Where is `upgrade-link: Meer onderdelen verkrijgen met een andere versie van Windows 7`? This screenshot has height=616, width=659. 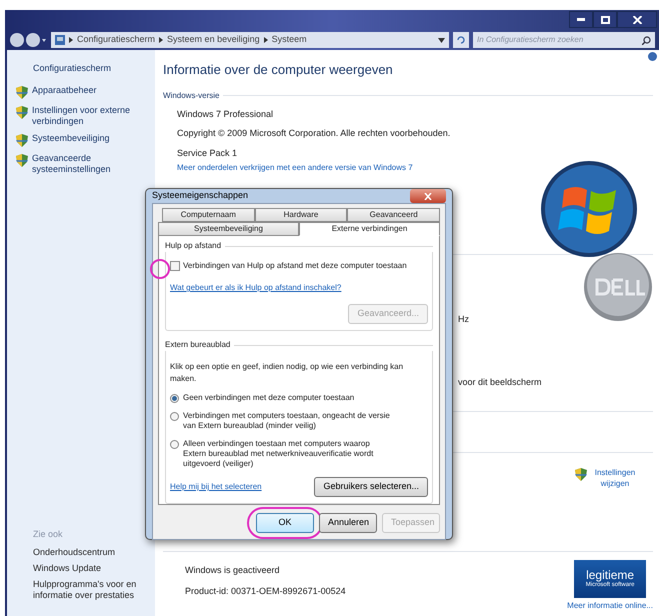 upgrade-link: Meer onderdelen verkrijgen met een andere versie van Windows 7 is located at coordinates (415, 168).